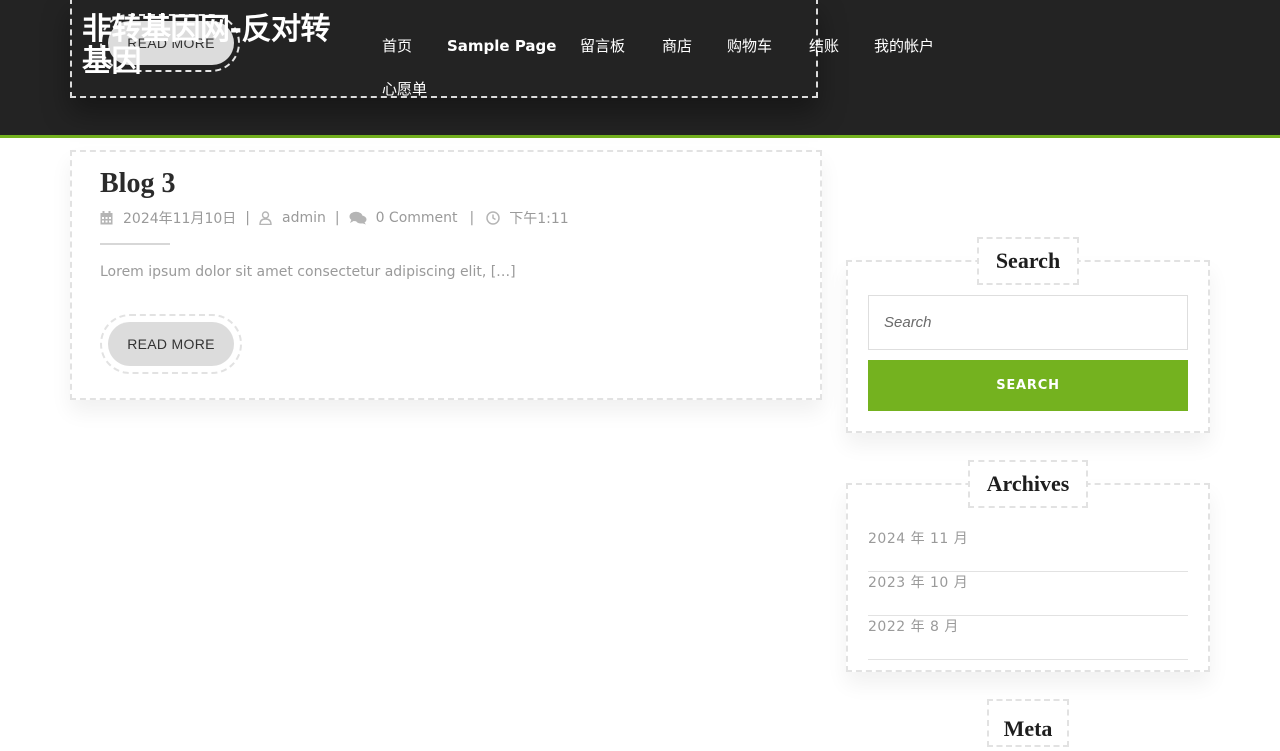 The height and width of the screenshot is (751, 1280). I want to click on nav-item-my-account: 我的帐户, so click(904, 46).